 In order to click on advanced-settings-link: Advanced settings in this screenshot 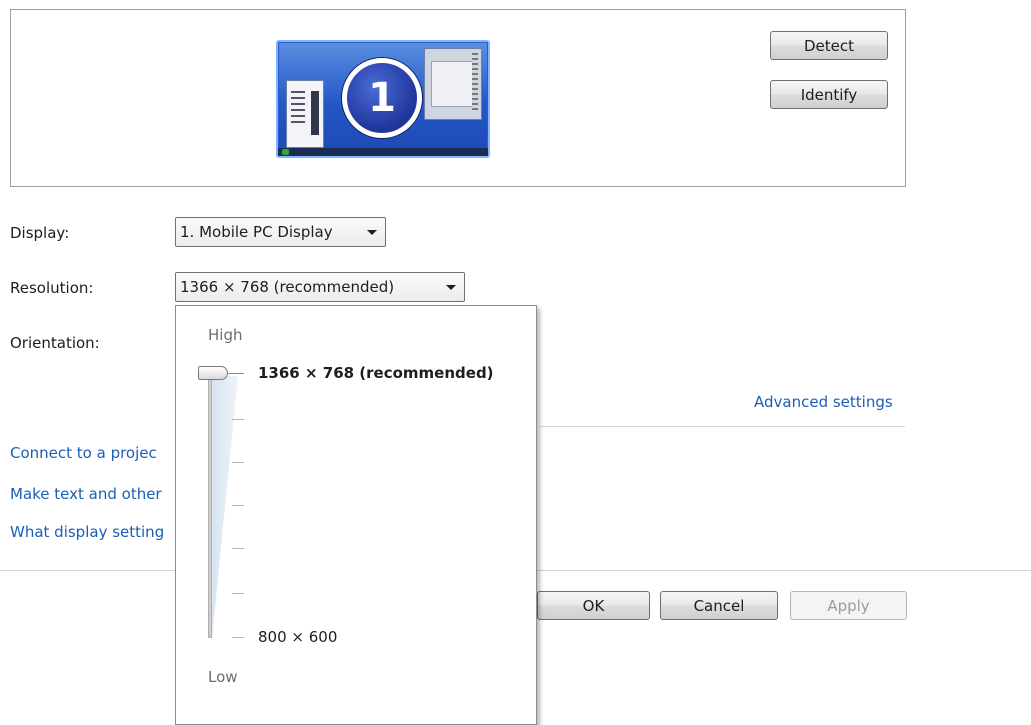, I will do `click(823, 402)`.